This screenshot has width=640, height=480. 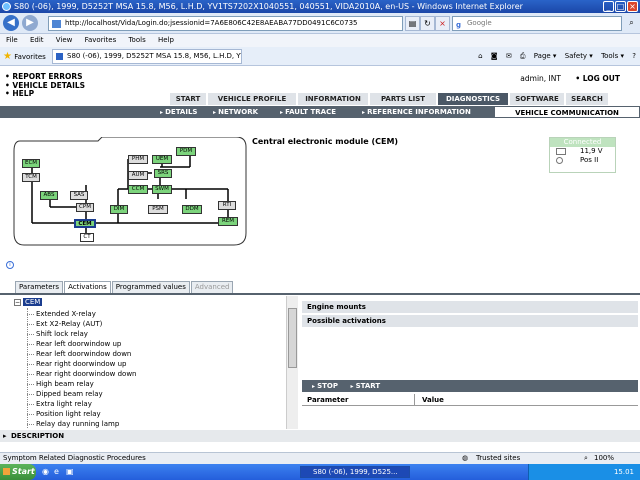 What do you see at coordinates (6, 6) in the screenshot?
I see `ie-logo-icon` at bounding box center [6, 6].